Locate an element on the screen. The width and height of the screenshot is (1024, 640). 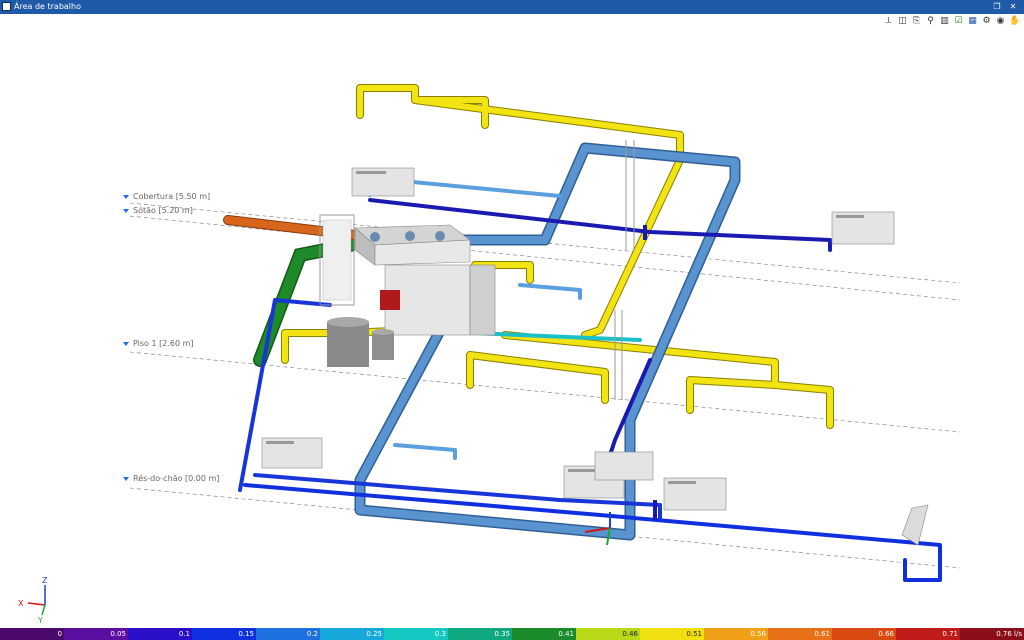
panel-icon: ▥ is located at coordinates (944, 21).